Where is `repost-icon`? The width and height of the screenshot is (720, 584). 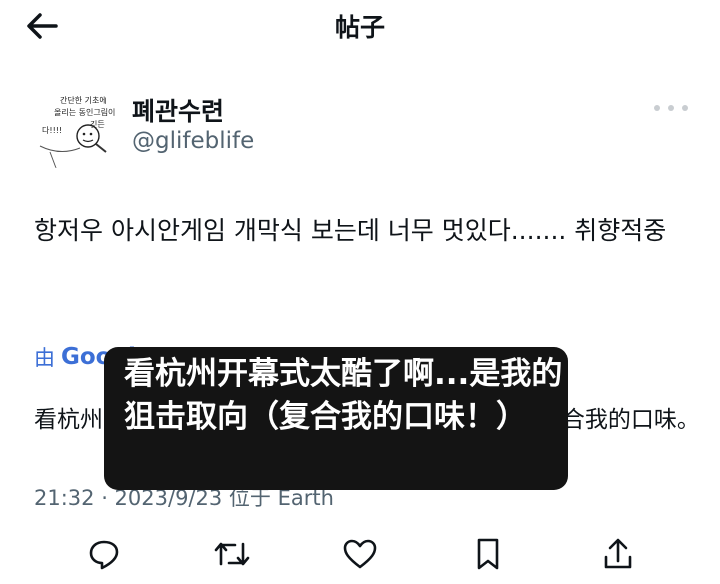
repost-icon is located at coordinates (232, 554).